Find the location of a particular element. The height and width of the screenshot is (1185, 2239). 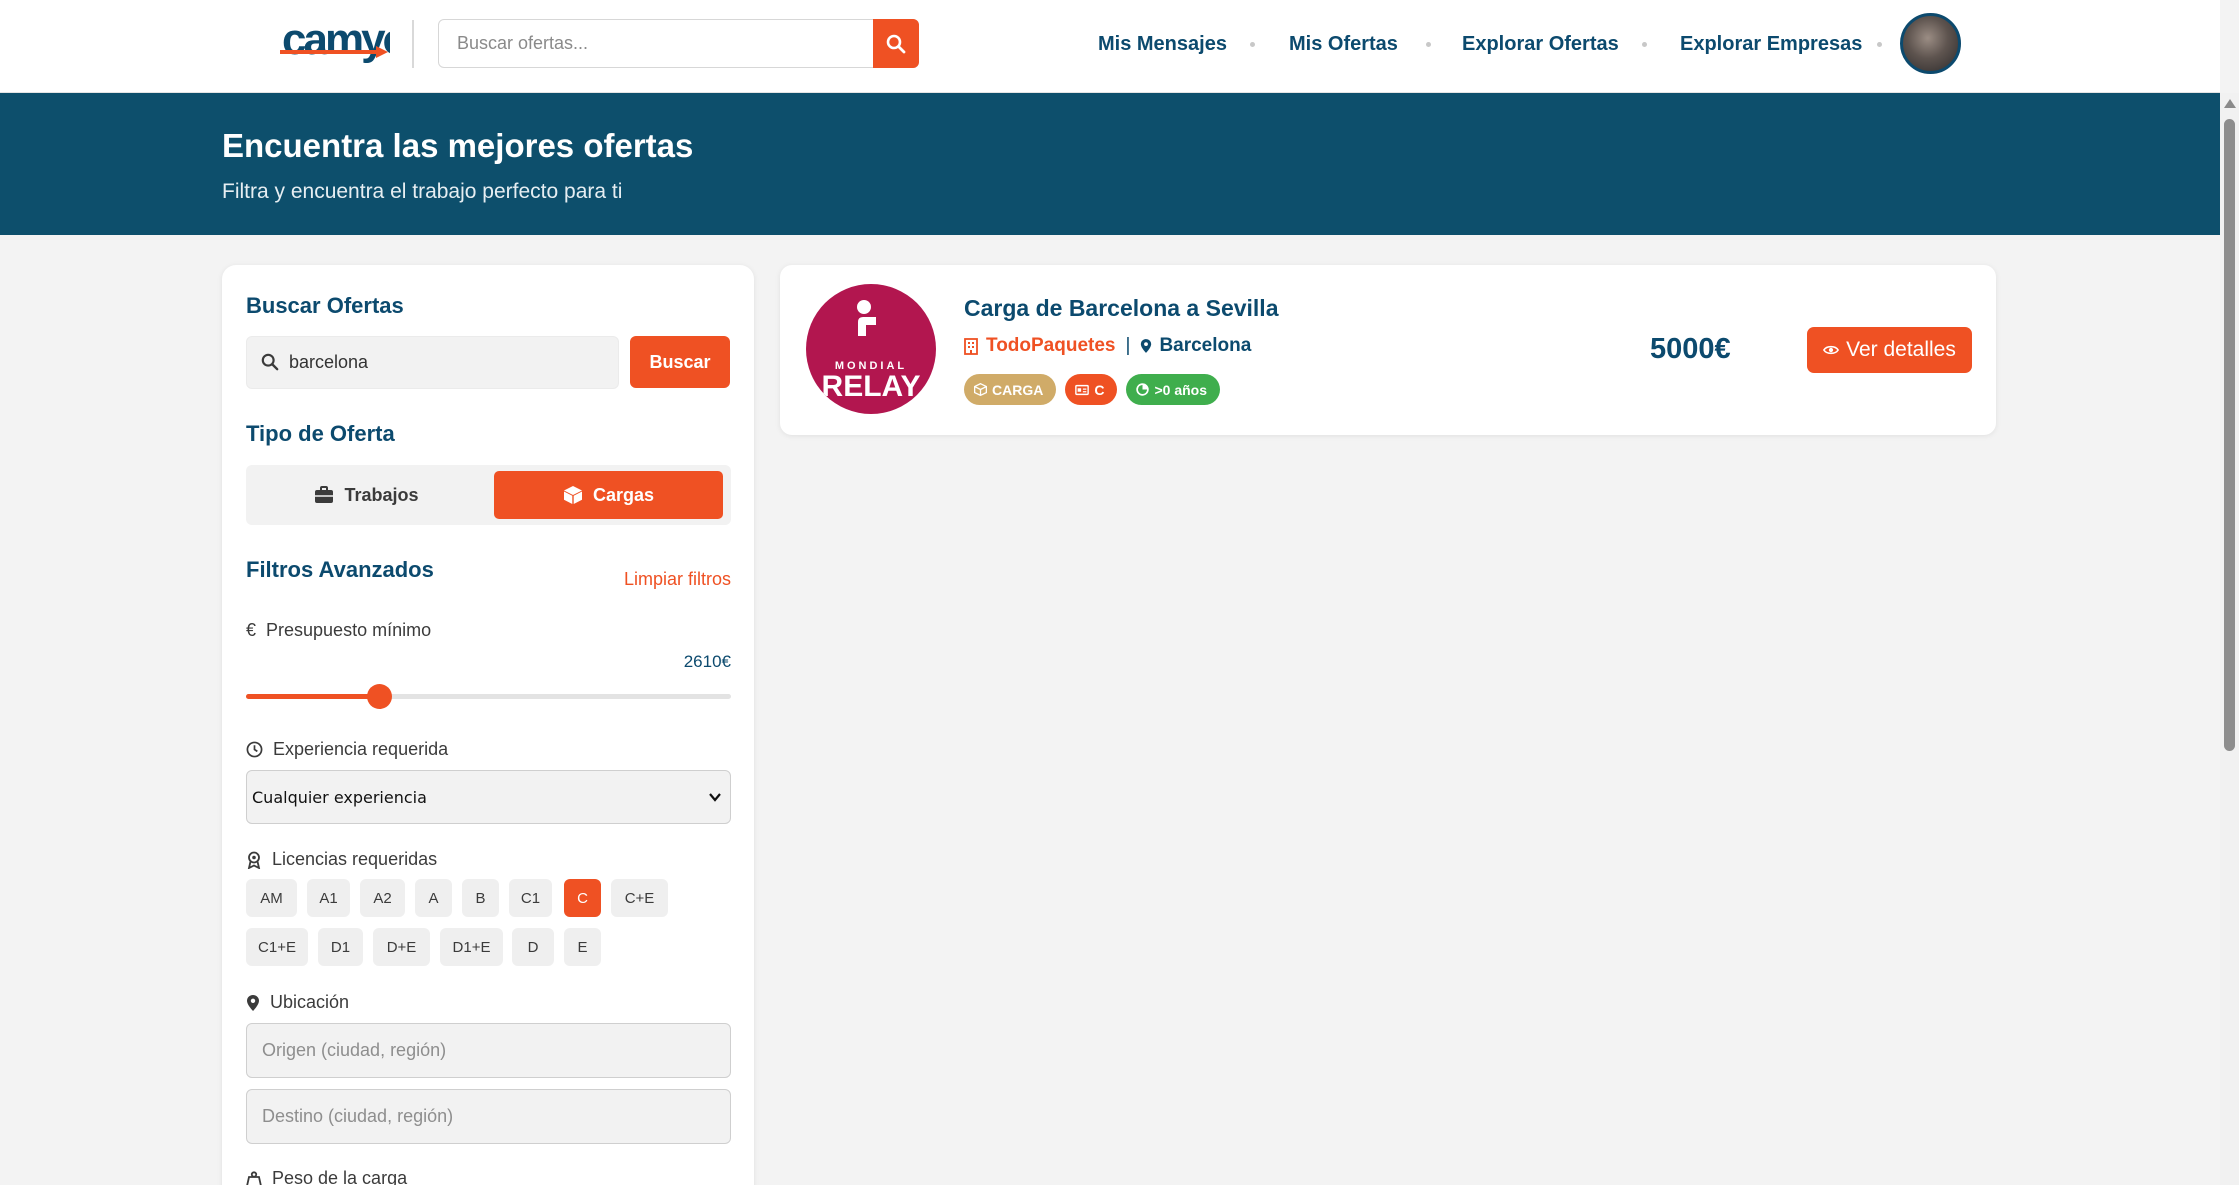

offer-location: Barcelona is located at coordinates (1195, 346).